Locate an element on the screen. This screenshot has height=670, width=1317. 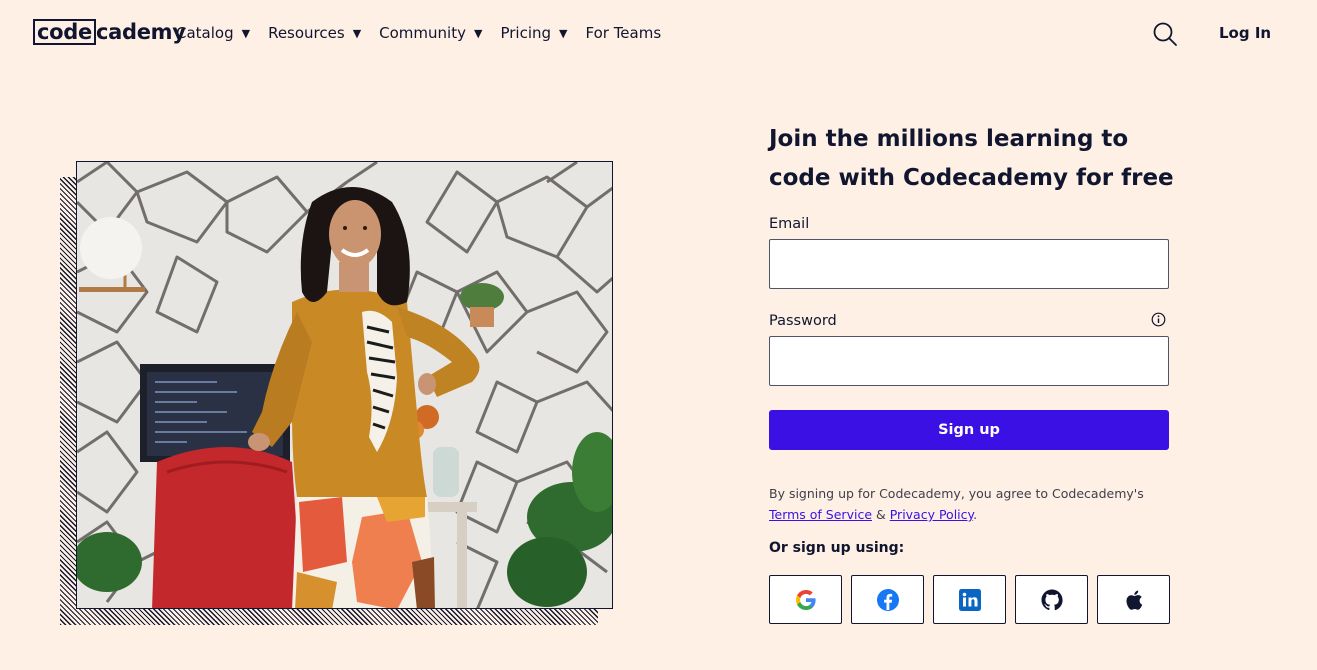
terms-ampersand: & is located at coordinates (881, 514).